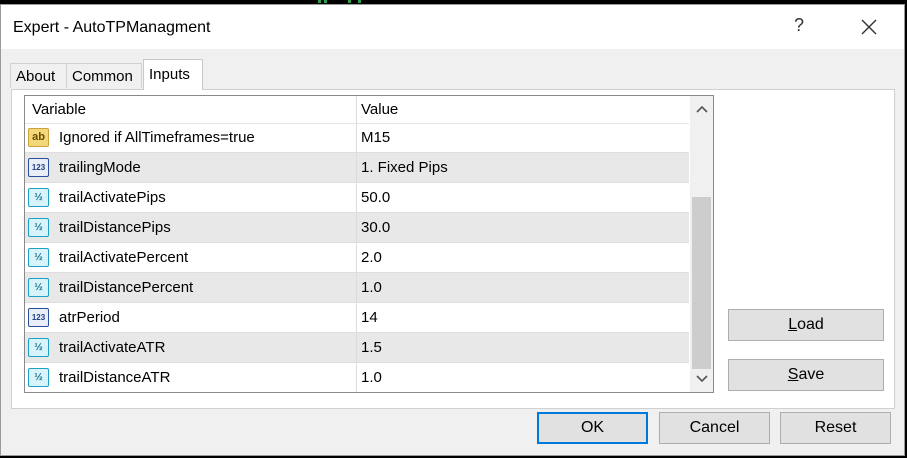  Describe the element at coordinates (38, 137) in the screenshot. I see `string-icon: ab` at that location.